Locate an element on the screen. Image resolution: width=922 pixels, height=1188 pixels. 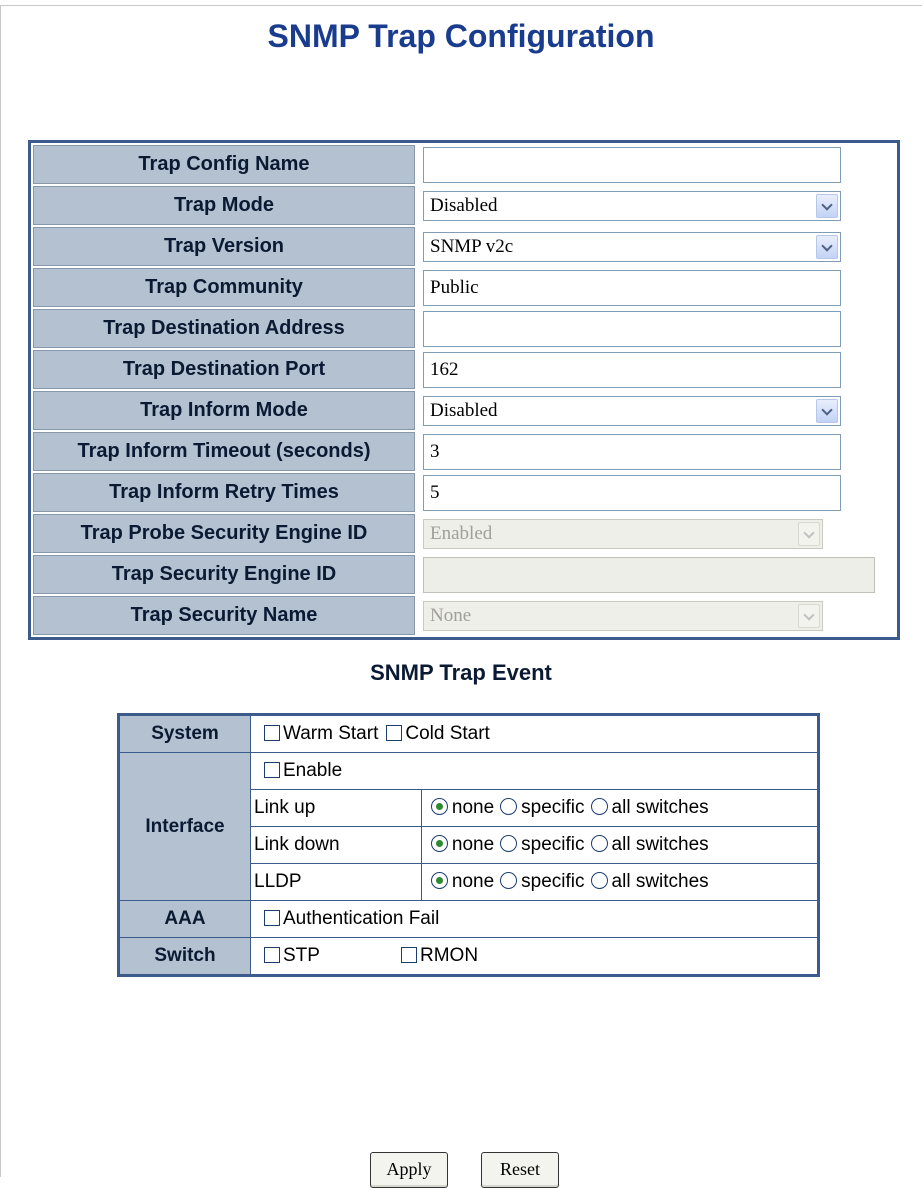
config-row-trap-version: Trap Version SNMP v2c is located at coordinates (464, 246).